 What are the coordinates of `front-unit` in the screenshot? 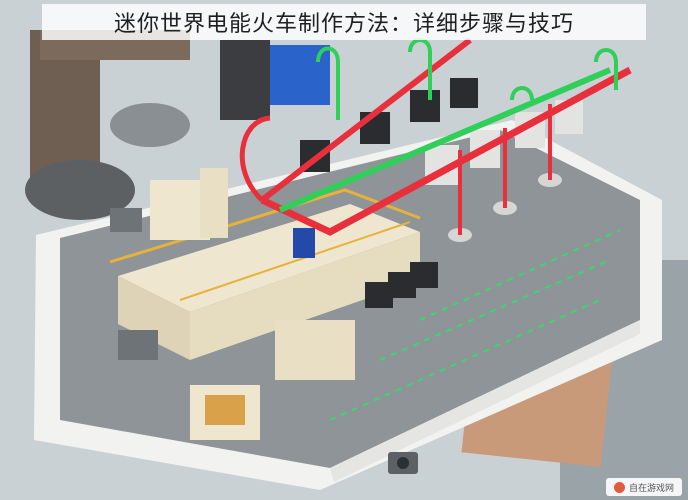 It's located at (315, 350).